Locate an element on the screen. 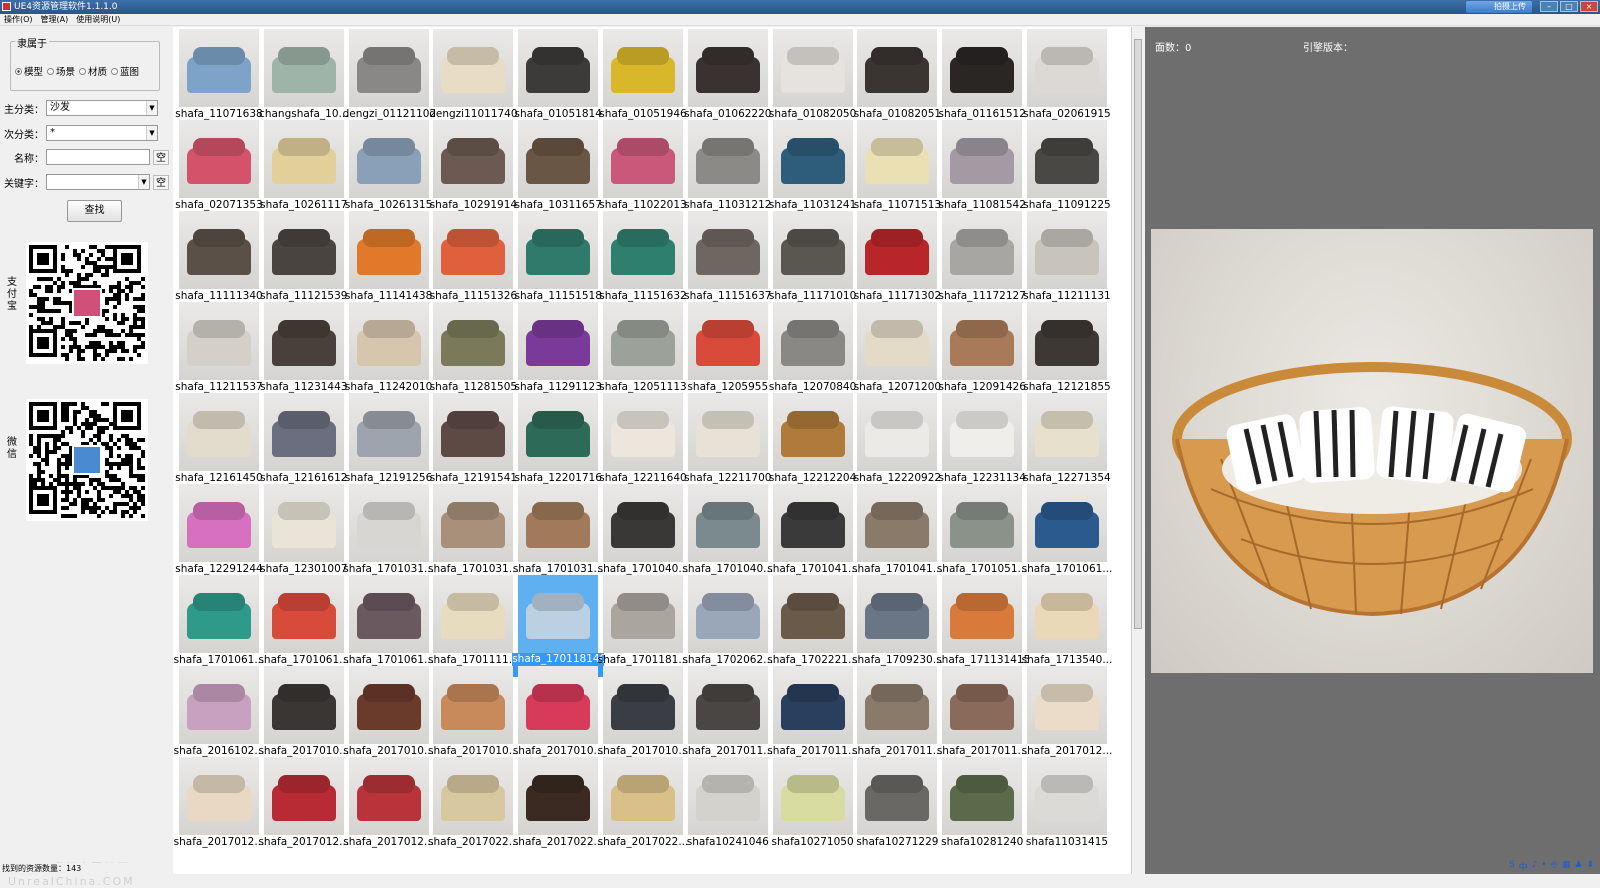 The height and width of the screenshot is (888, 1600). asset-tile: shafa_11291123 is located at coordinates (557, 346).